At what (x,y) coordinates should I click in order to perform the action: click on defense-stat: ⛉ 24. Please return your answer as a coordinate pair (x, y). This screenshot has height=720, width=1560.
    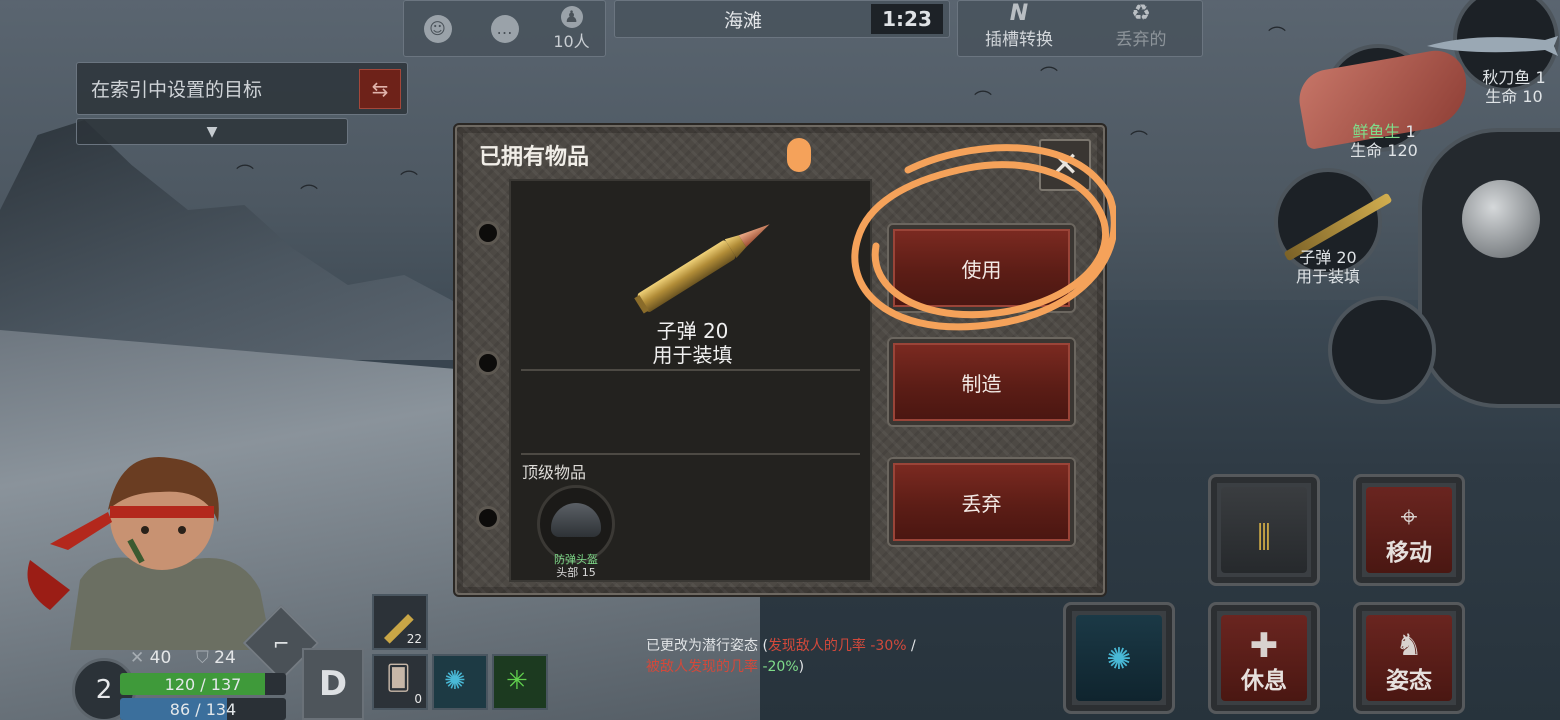
    Looking at the image, I should click on (216, 658).